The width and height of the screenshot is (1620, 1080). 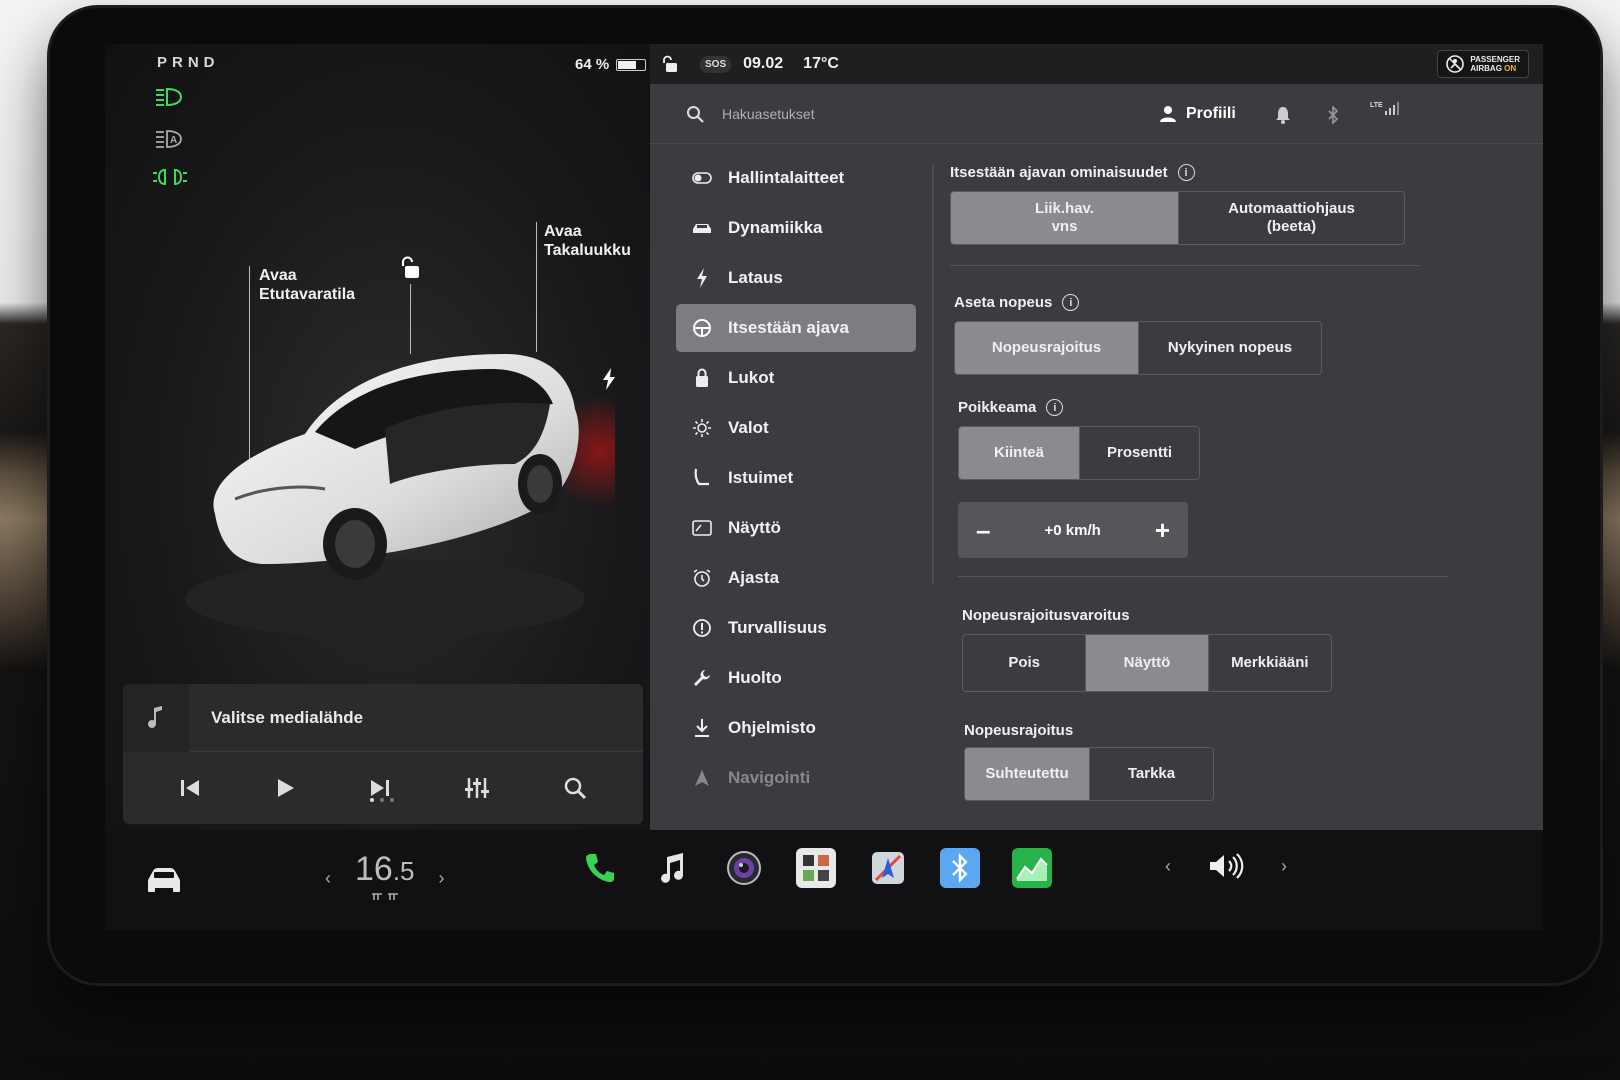 What do you see at coordinates (1072, 530) in the screenshot?
I see `offset-value: +0 km/h` at bounding box center [1072, 530].